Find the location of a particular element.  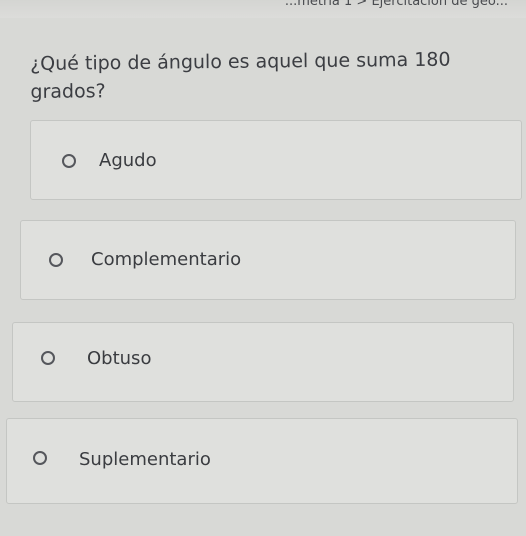

option-label: Agudo is located at coordinates (128, 160).